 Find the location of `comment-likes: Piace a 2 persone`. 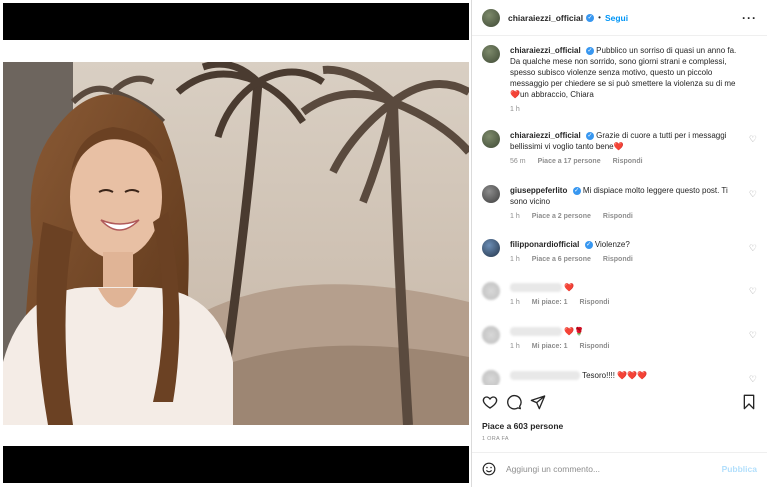

comment-likes: Piace a 2 persone is located at coordinates (561, 216).